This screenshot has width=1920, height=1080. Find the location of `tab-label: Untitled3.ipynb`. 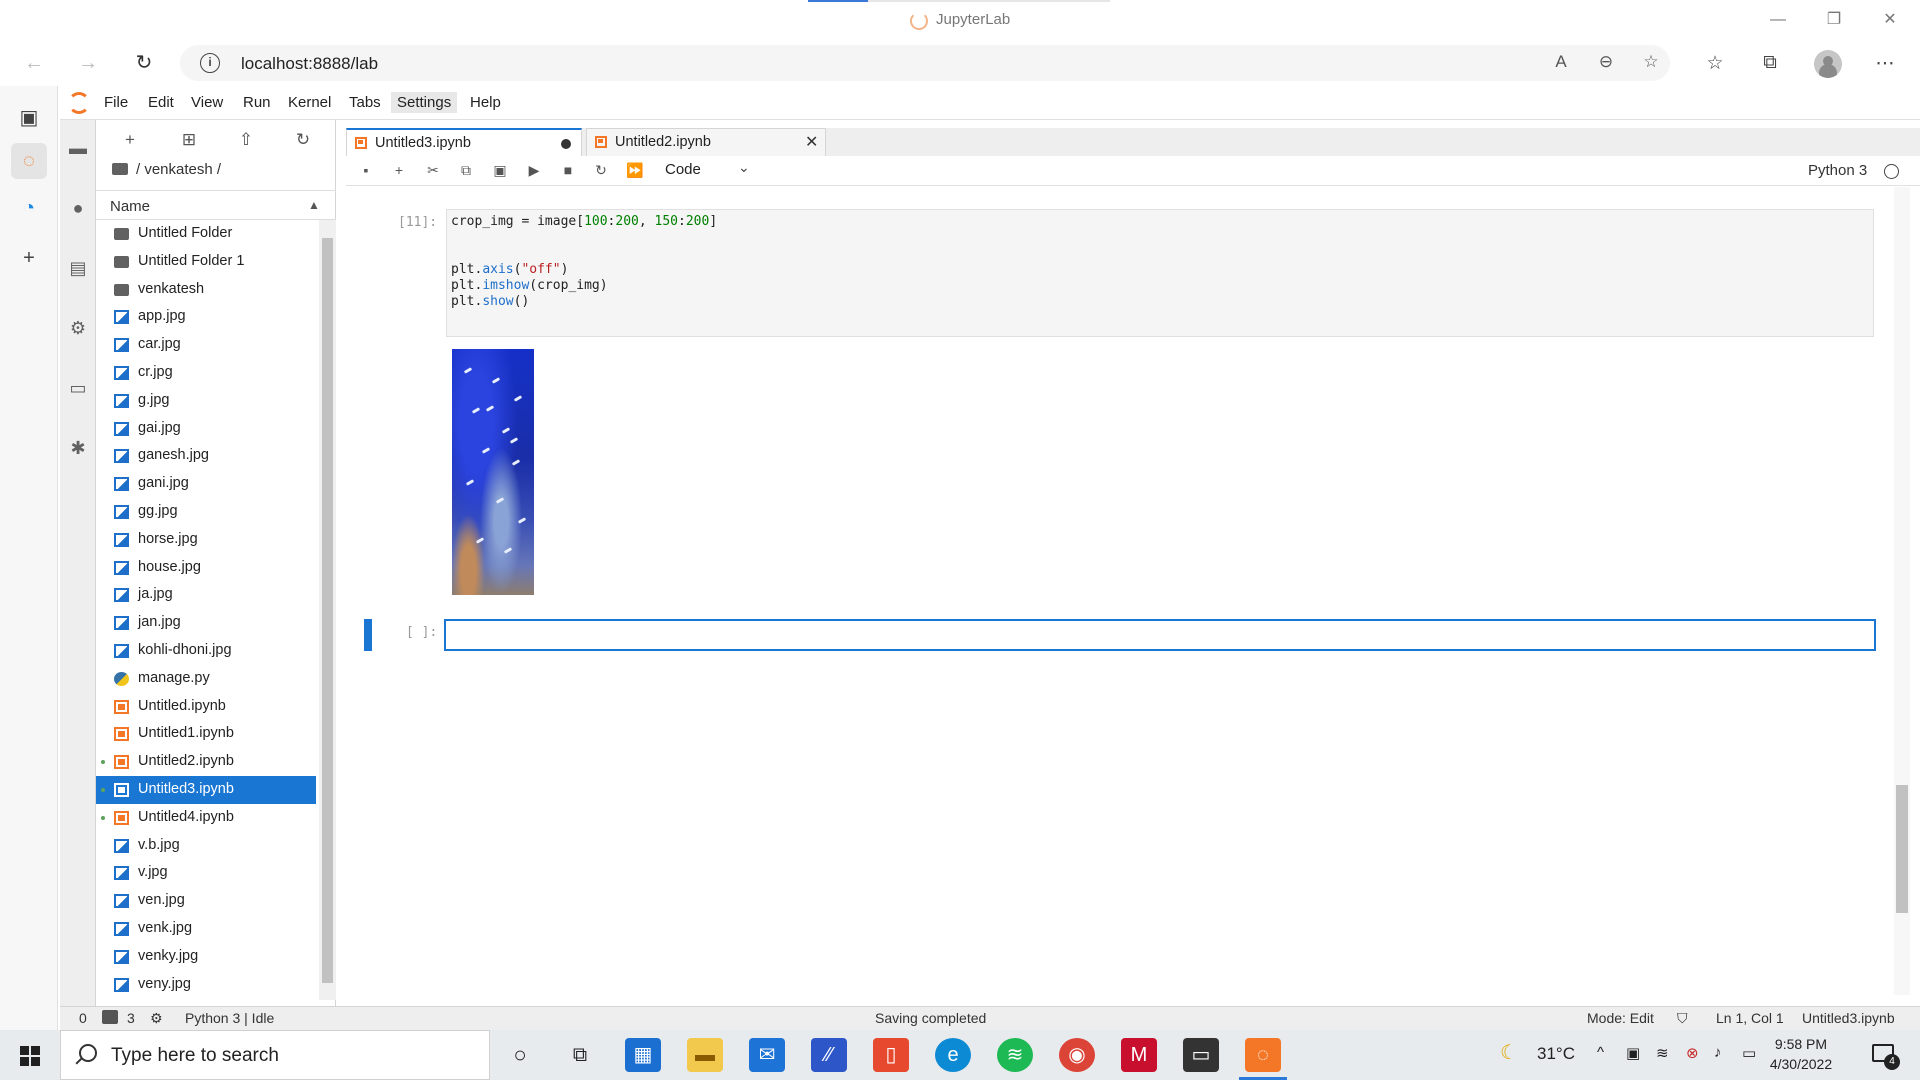

tab-label: Untitled3.ipynb is located at coordinates (423, 143).